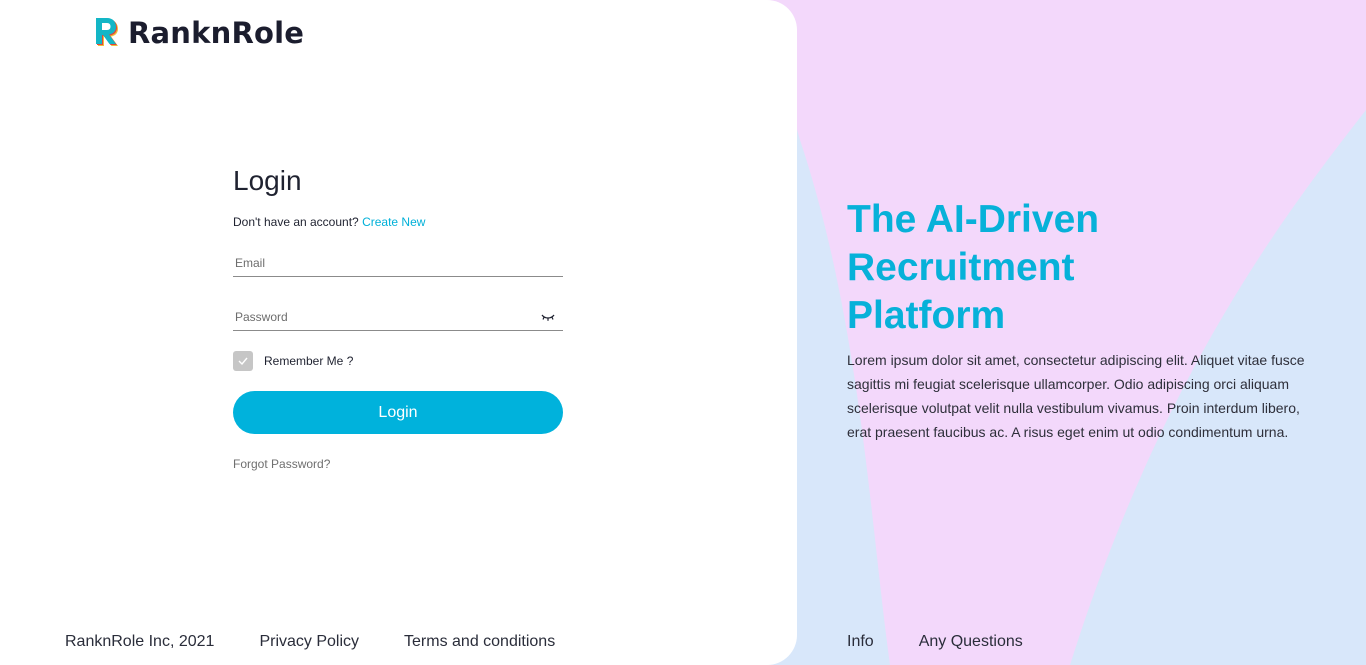 The height and width of the screenshot is (665, 1366). What do you see at coordinates (971, 642) in the screenshot?
I see `any-questions-link: Any Questions` at bounding box center [971, 642].